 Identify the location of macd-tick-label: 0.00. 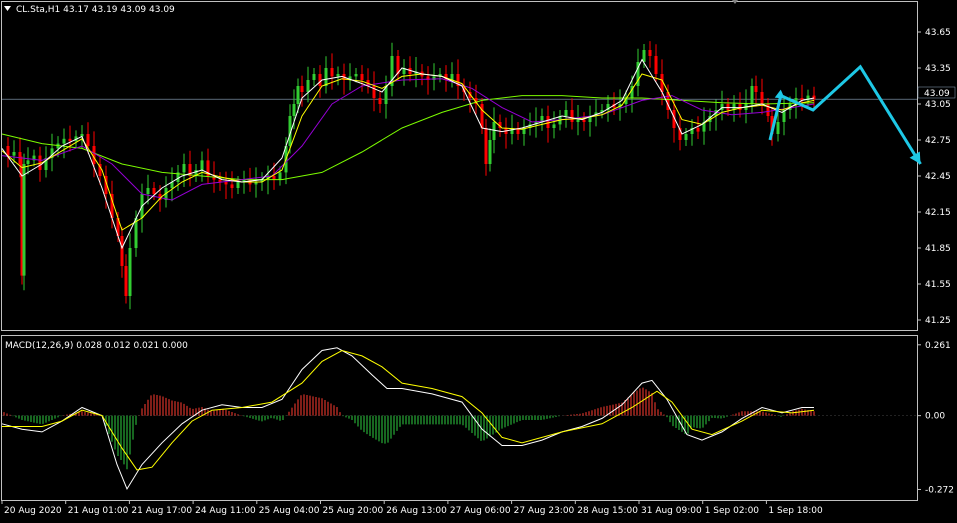
(935, 417).